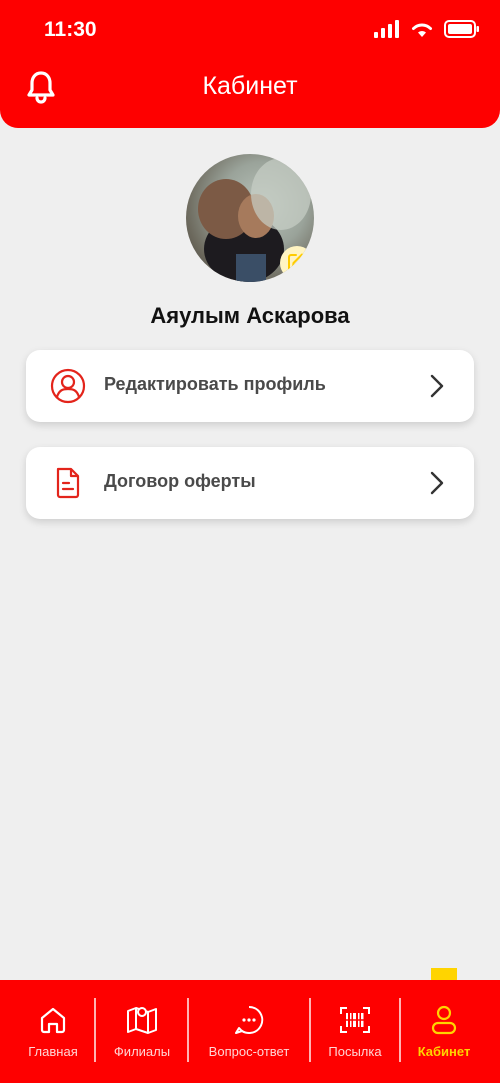  I want to click on status-icons, so click(427, 29).